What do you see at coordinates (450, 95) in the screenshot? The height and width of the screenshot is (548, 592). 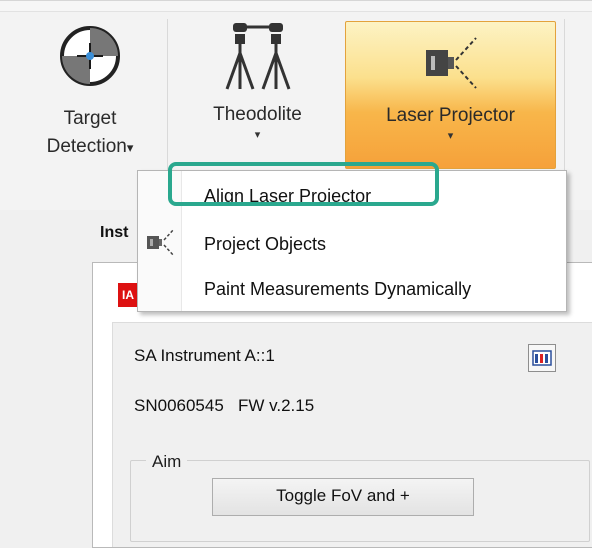 I see `laser-projector-button: Laser Projector ▾` at bounding box center [450, 95].